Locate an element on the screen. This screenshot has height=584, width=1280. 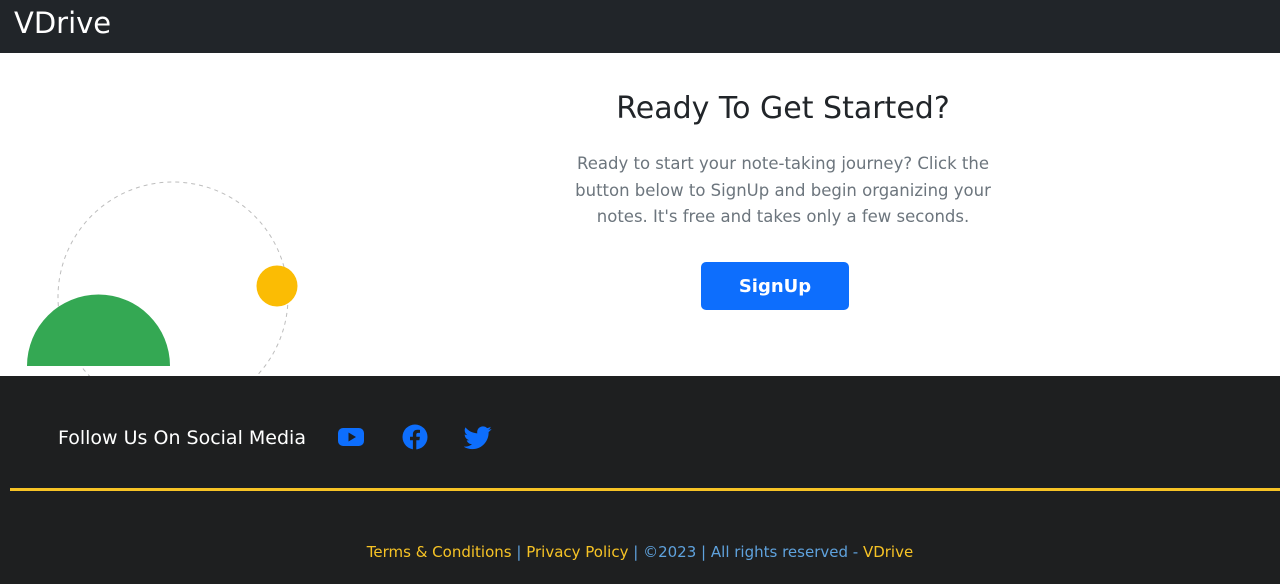
navbar: VDrive is located at coordinates (640, 26).